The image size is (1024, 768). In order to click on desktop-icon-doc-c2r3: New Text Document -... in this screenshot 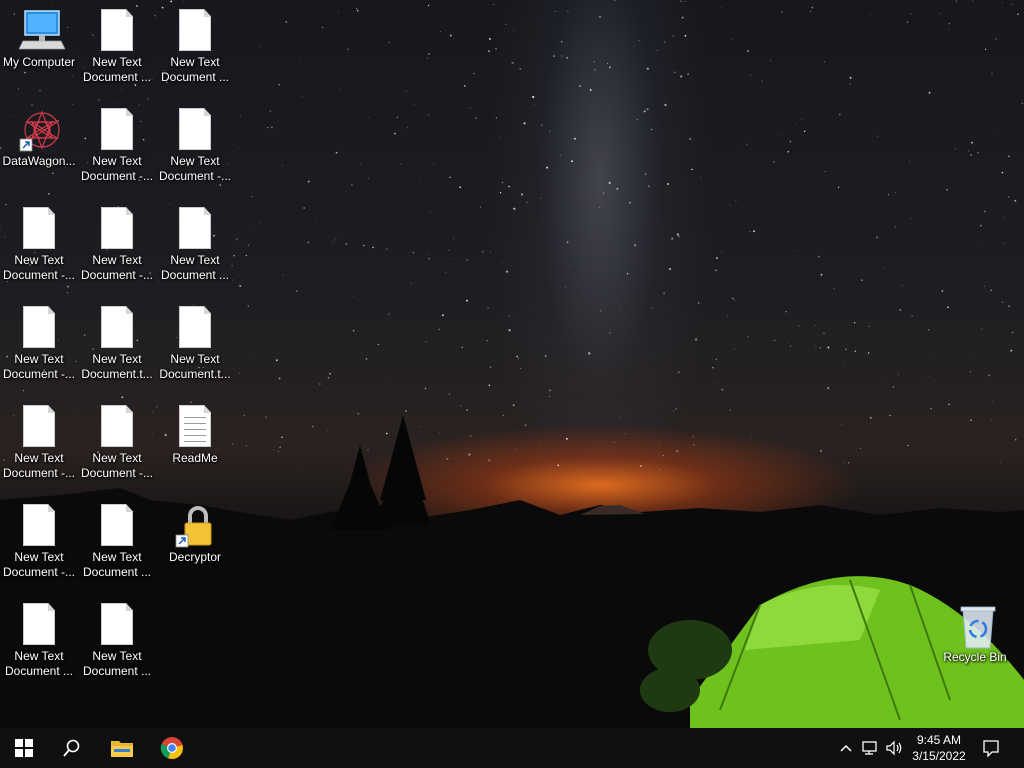, I will do `click(117, 241)`.